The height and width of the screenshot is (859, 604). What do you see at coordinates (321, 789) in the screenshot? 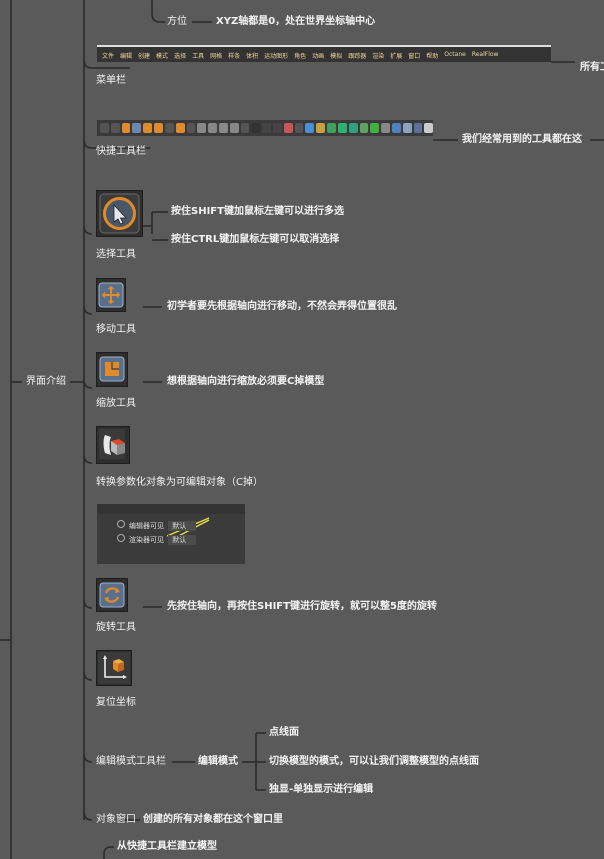
I see `node-edit-sub3: 独显-单独显示进行编辑` at bounding box center [321, 789].